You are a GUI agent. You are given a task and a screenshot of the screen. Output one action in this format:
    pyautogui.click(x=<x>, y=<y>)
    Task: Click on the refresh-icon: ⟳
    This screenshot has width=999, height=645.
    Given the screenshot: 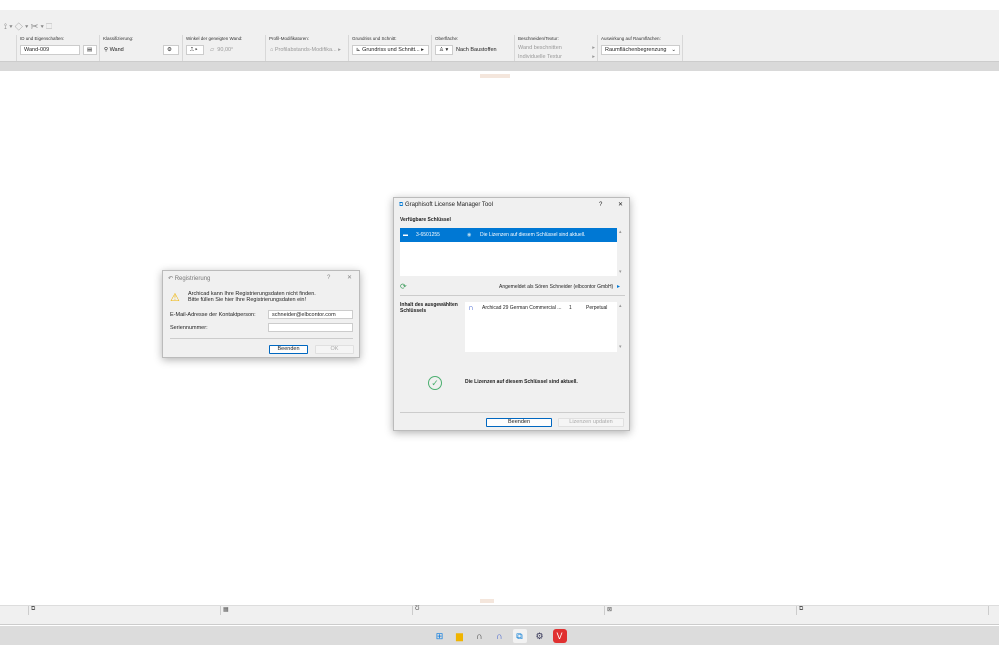 What is the action you would take?
    pyautogui.click(x=403, y=286)
    